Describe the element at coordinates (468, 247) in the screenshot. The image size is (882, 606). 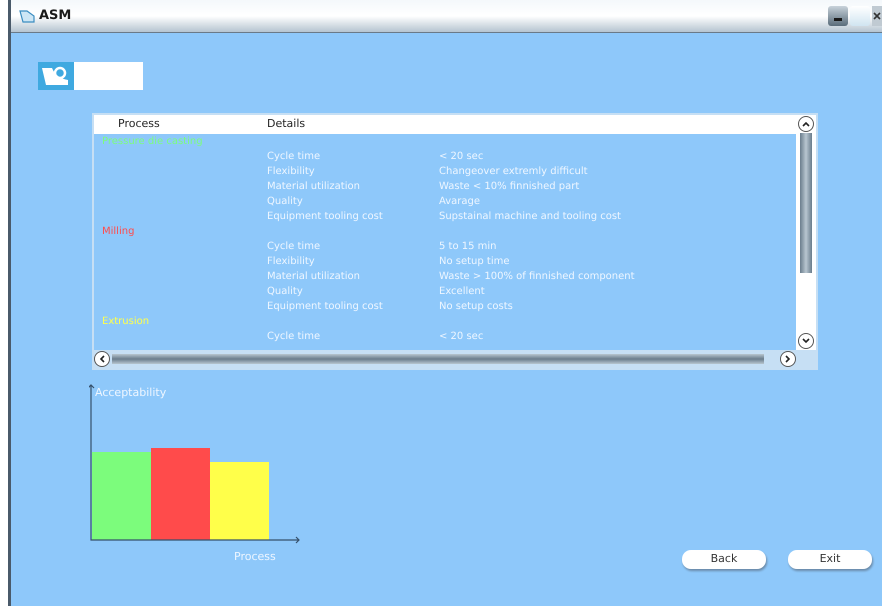
I see `detail-value: 5 to 15 min` at that location.